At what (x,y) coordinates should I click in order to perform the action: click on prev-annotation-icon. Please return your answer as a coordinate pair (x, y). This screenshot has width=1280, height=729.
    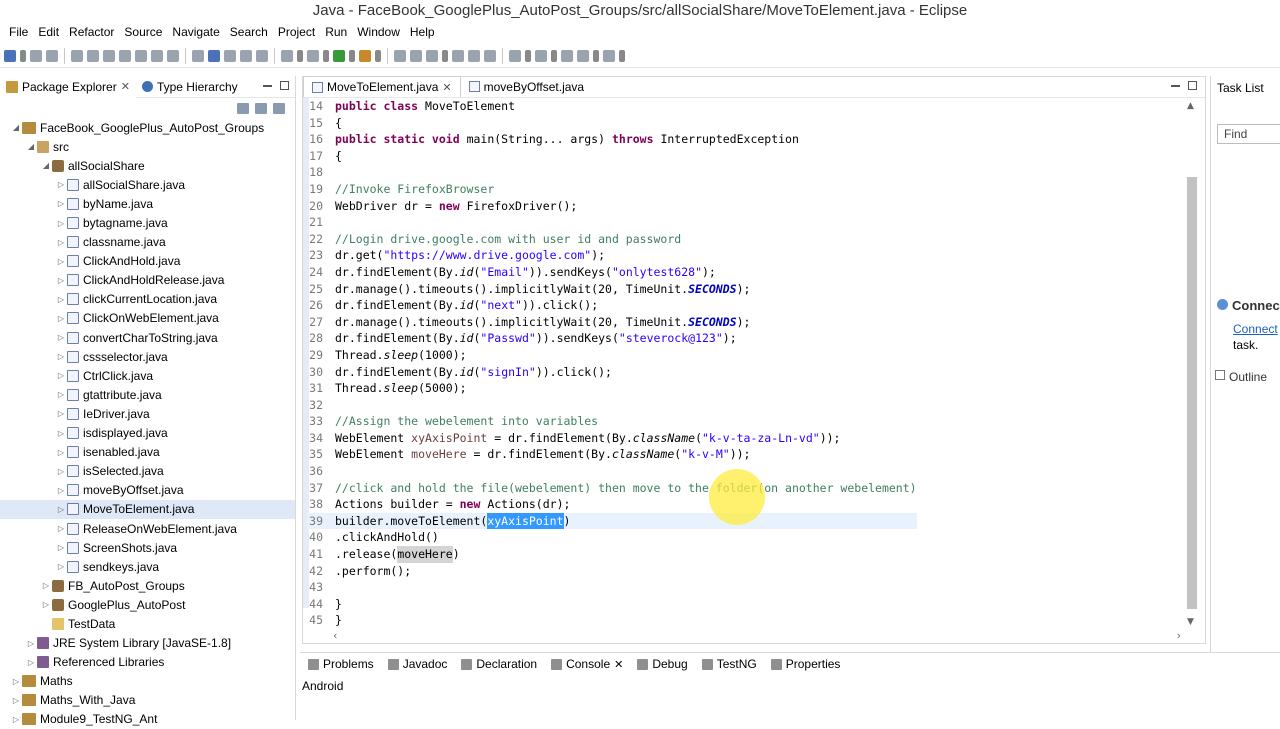
    Looking at the image, I should click on (541, 55).